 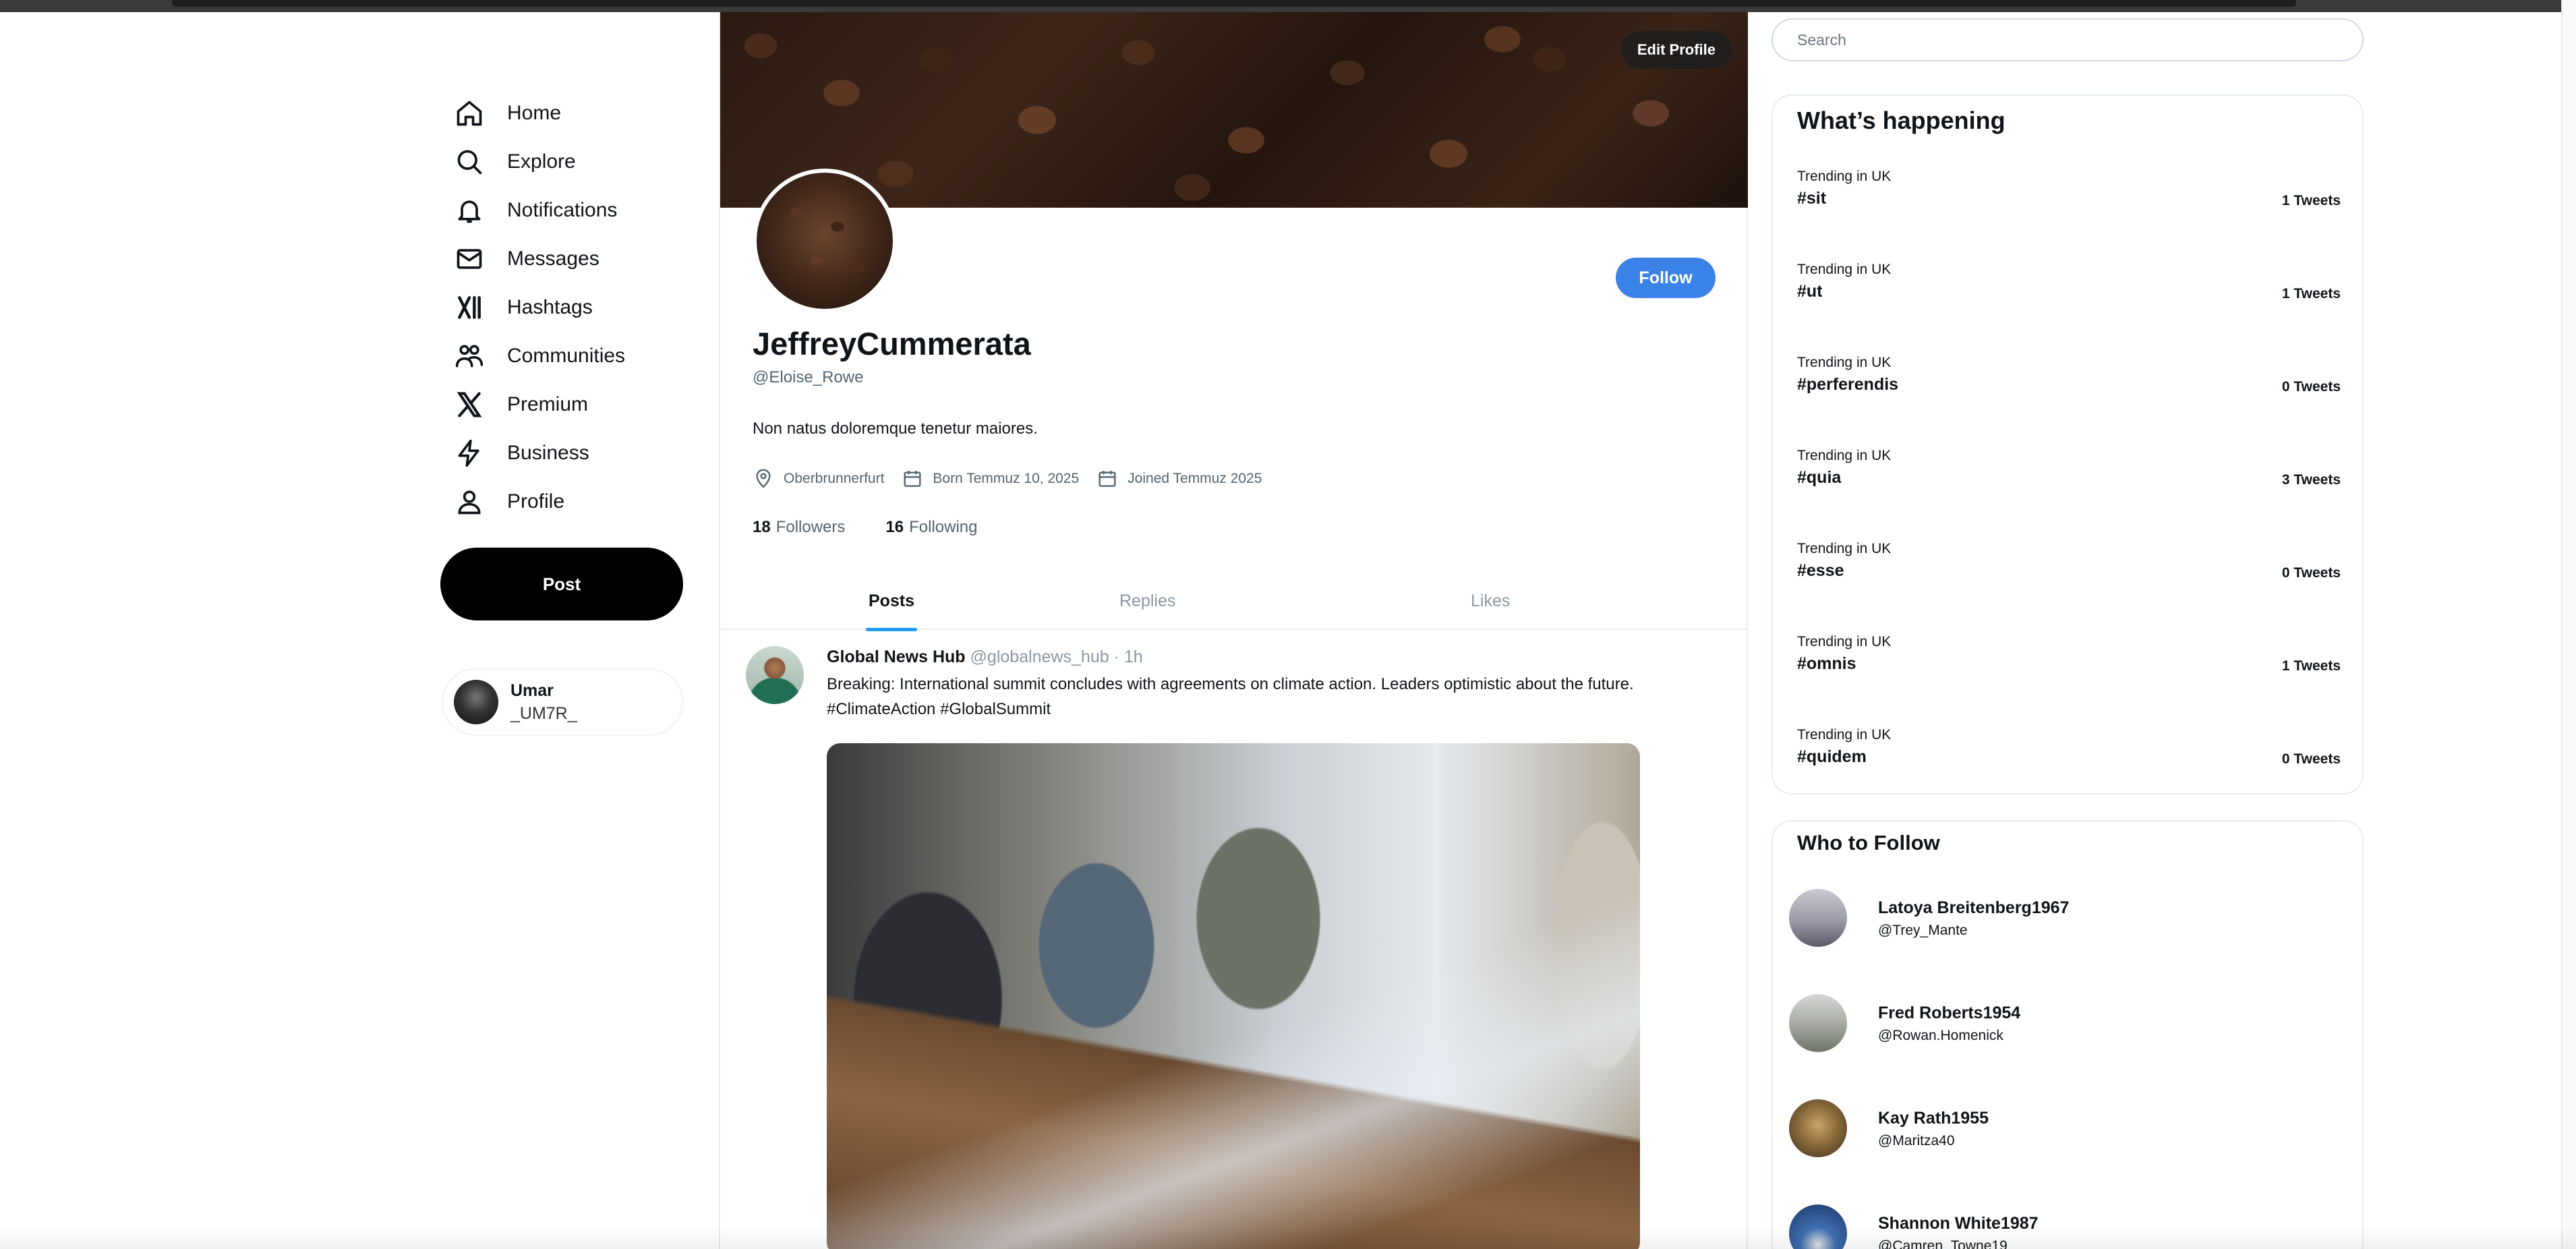 I want to click on nav-item-hashtags: Hashtags, so click(x=566, y=307).